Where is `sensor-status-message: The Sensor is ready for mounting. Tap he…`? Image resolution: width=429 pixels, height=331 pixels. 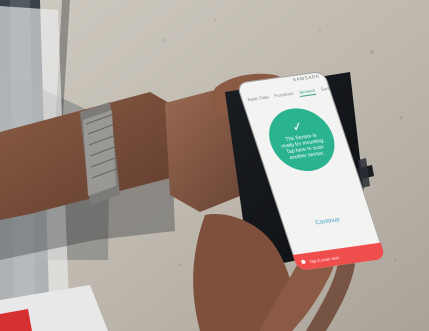
sensor-status-message: The Sensor is ready for mounting. Tap he… is located at coordinates (303, 147).